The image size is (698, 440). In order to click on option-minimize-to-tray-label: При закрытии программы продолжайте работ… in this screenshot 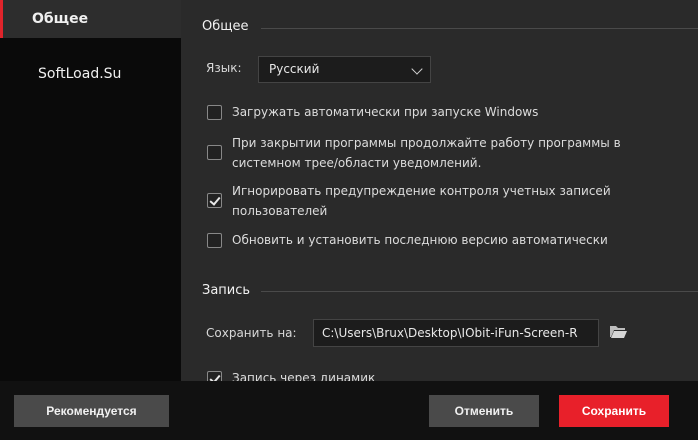, I will do `click(426, 153)`.